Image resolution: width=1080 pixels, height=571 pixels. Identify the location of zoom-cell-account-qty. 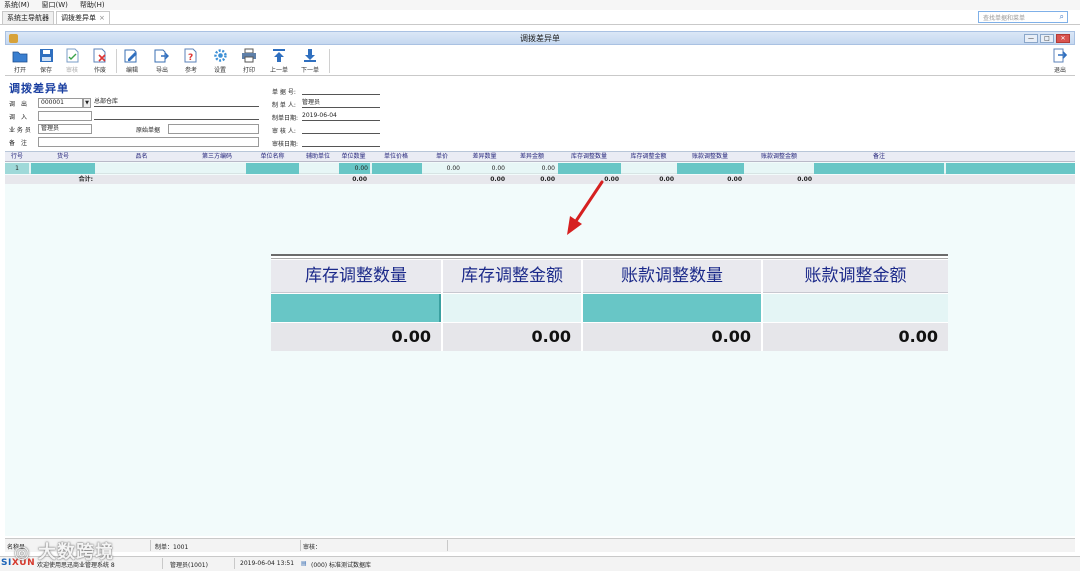
(672, 308).